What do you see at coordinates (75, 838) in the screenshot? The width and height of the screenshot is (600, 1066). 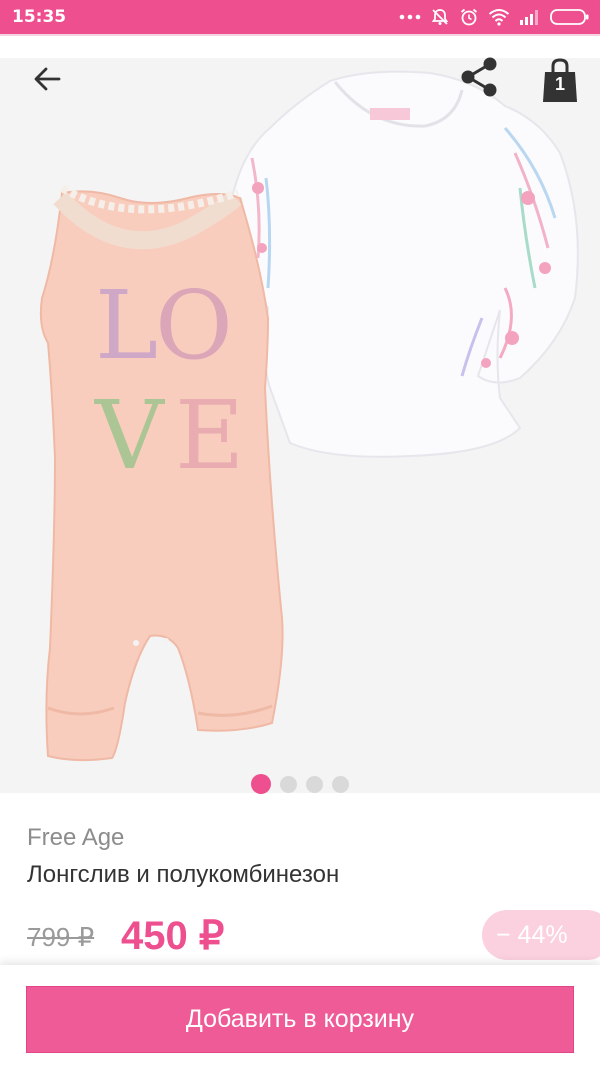 I see `product-brand: Free Age` at bounding box center [75, 838].